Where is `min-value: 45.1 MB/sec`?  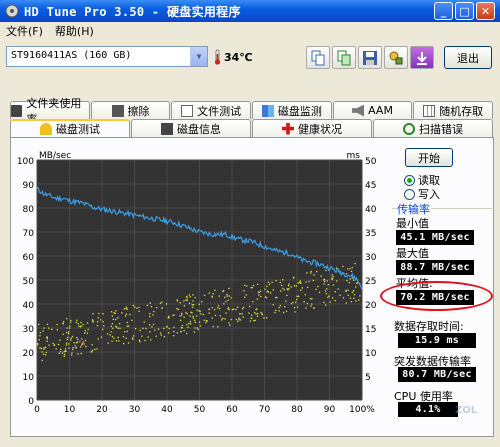 min-value: 45.1 MB/sec is located at coordinates (435, 237).